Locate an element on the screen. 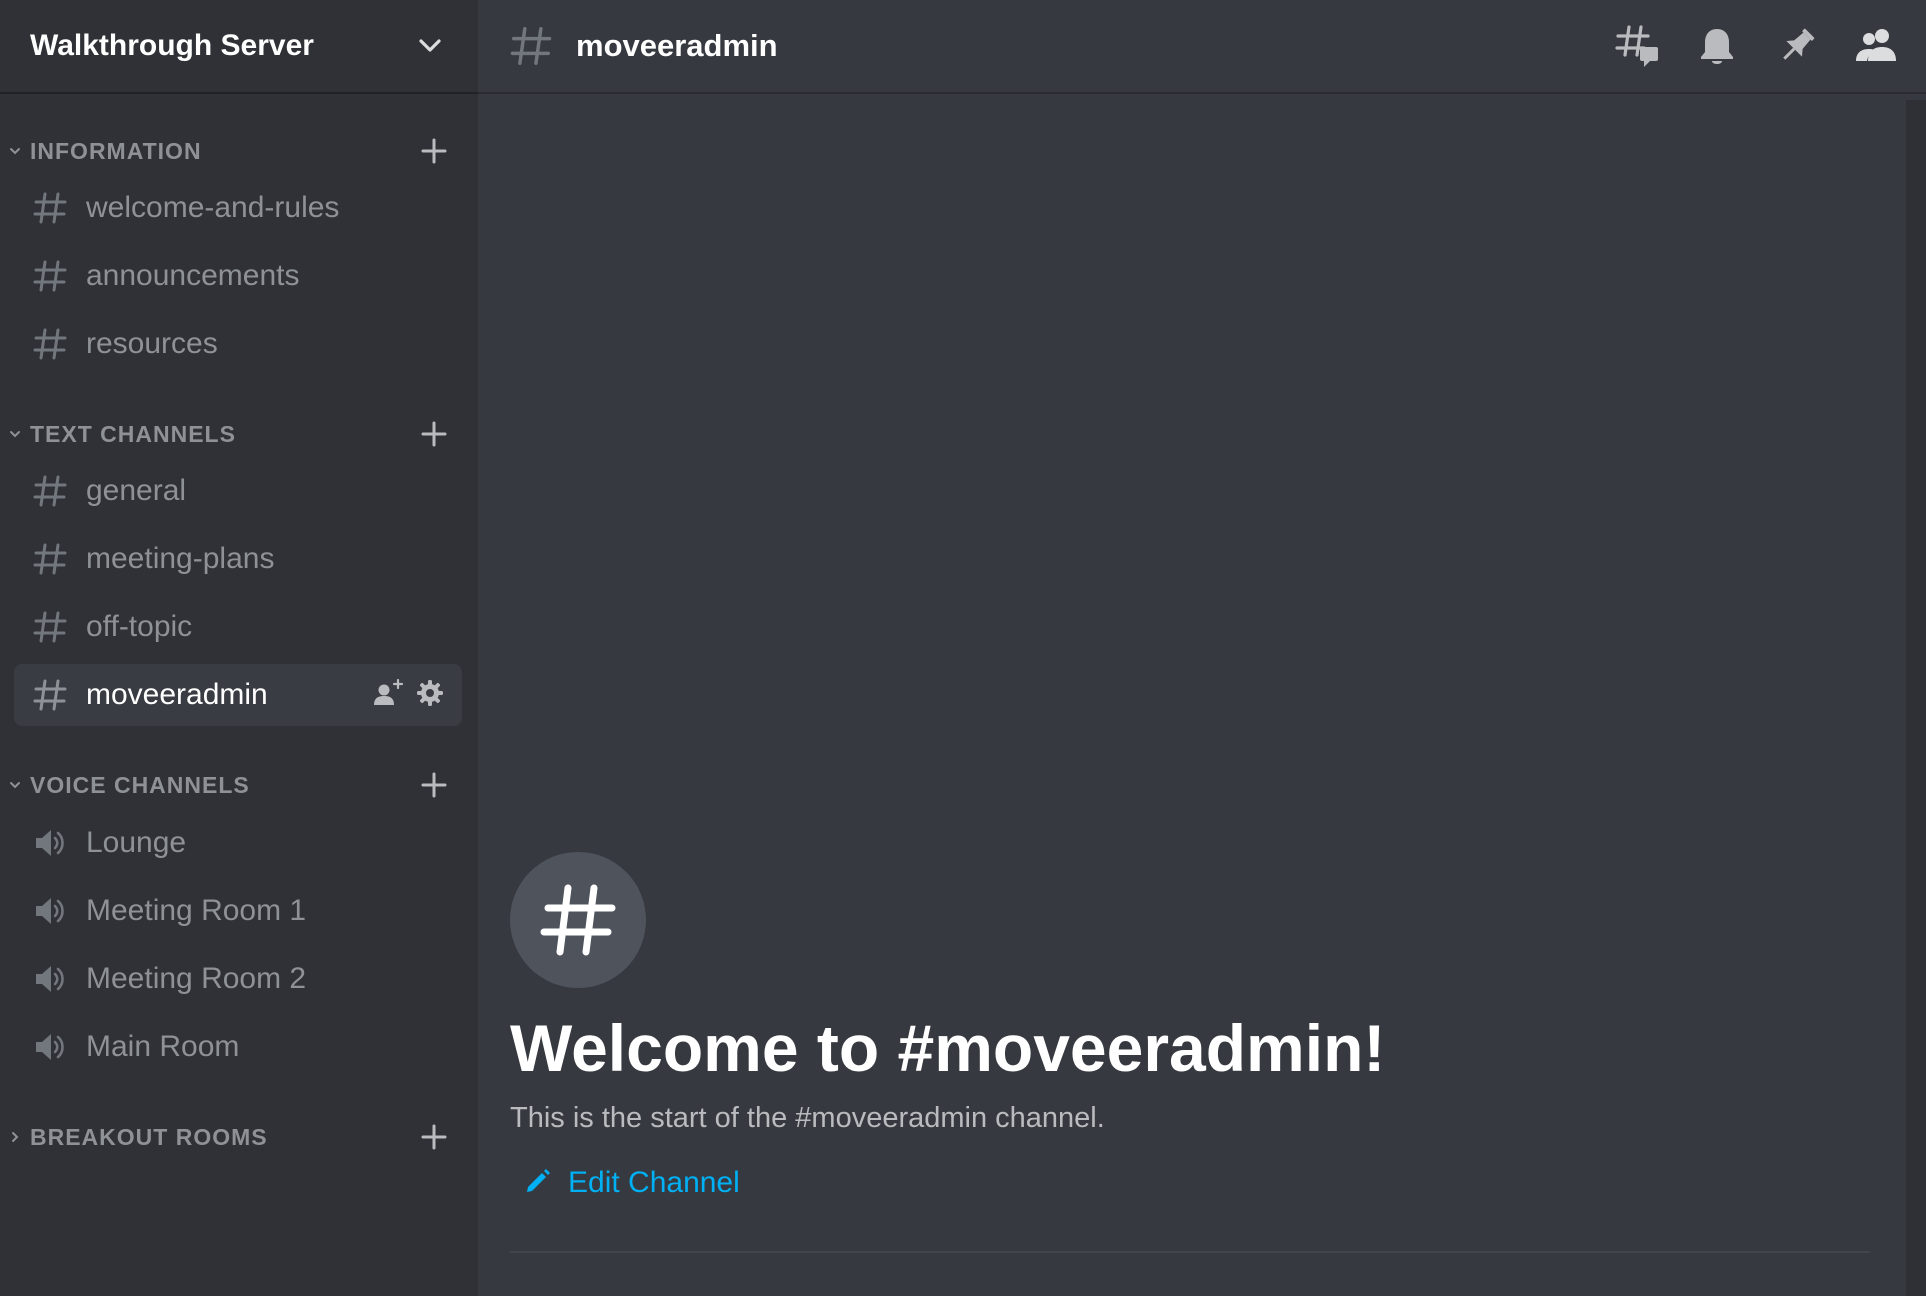 This screenshot has width=1926, height=1296. edit-channel-link: Edit Channel is located at coordinates (632, 1183).